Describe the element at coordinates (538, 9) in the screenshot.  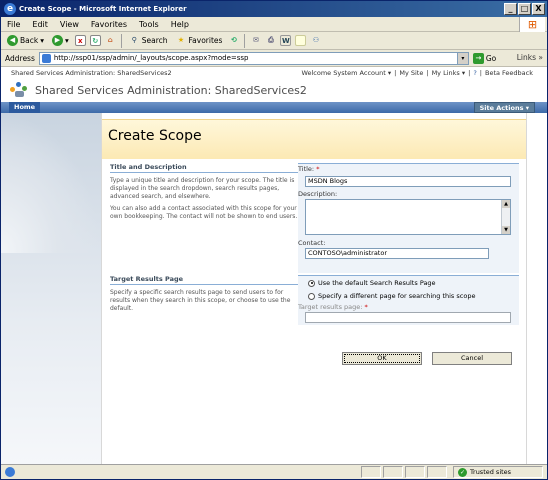
I see `close-button: X` at that location.